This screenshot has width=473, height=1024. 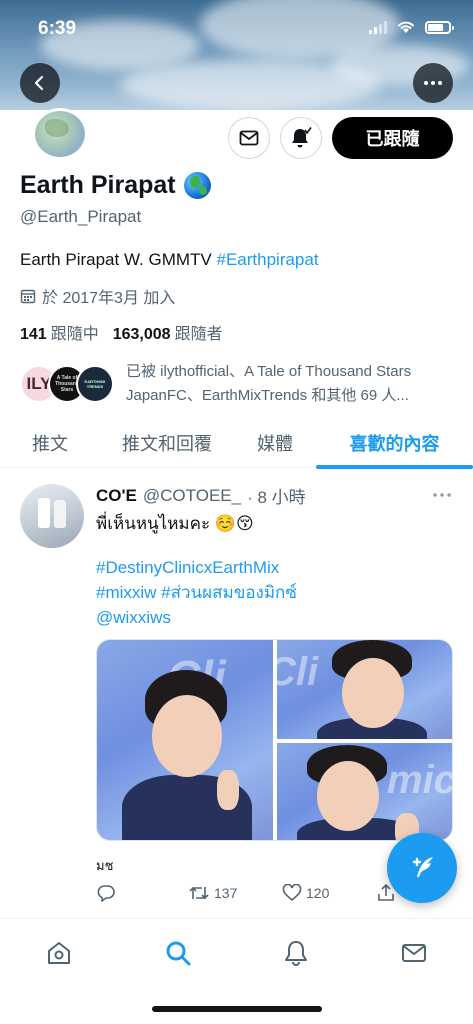 I want to click on profile-avatar, so click(x=60, y=134).